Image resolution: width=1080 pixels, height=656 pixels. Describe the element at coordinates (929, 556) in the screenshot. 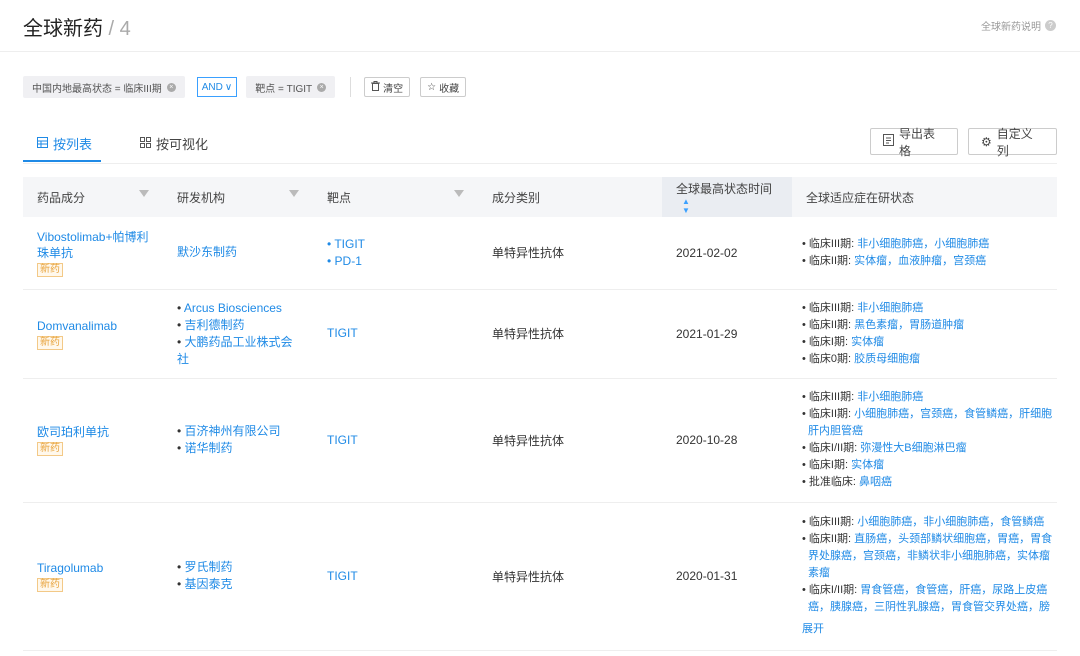

I see `status-continuation: 界处腺癌，宫颈癌，非鳞状非小细胞肺癌，实体瘤` at that location.